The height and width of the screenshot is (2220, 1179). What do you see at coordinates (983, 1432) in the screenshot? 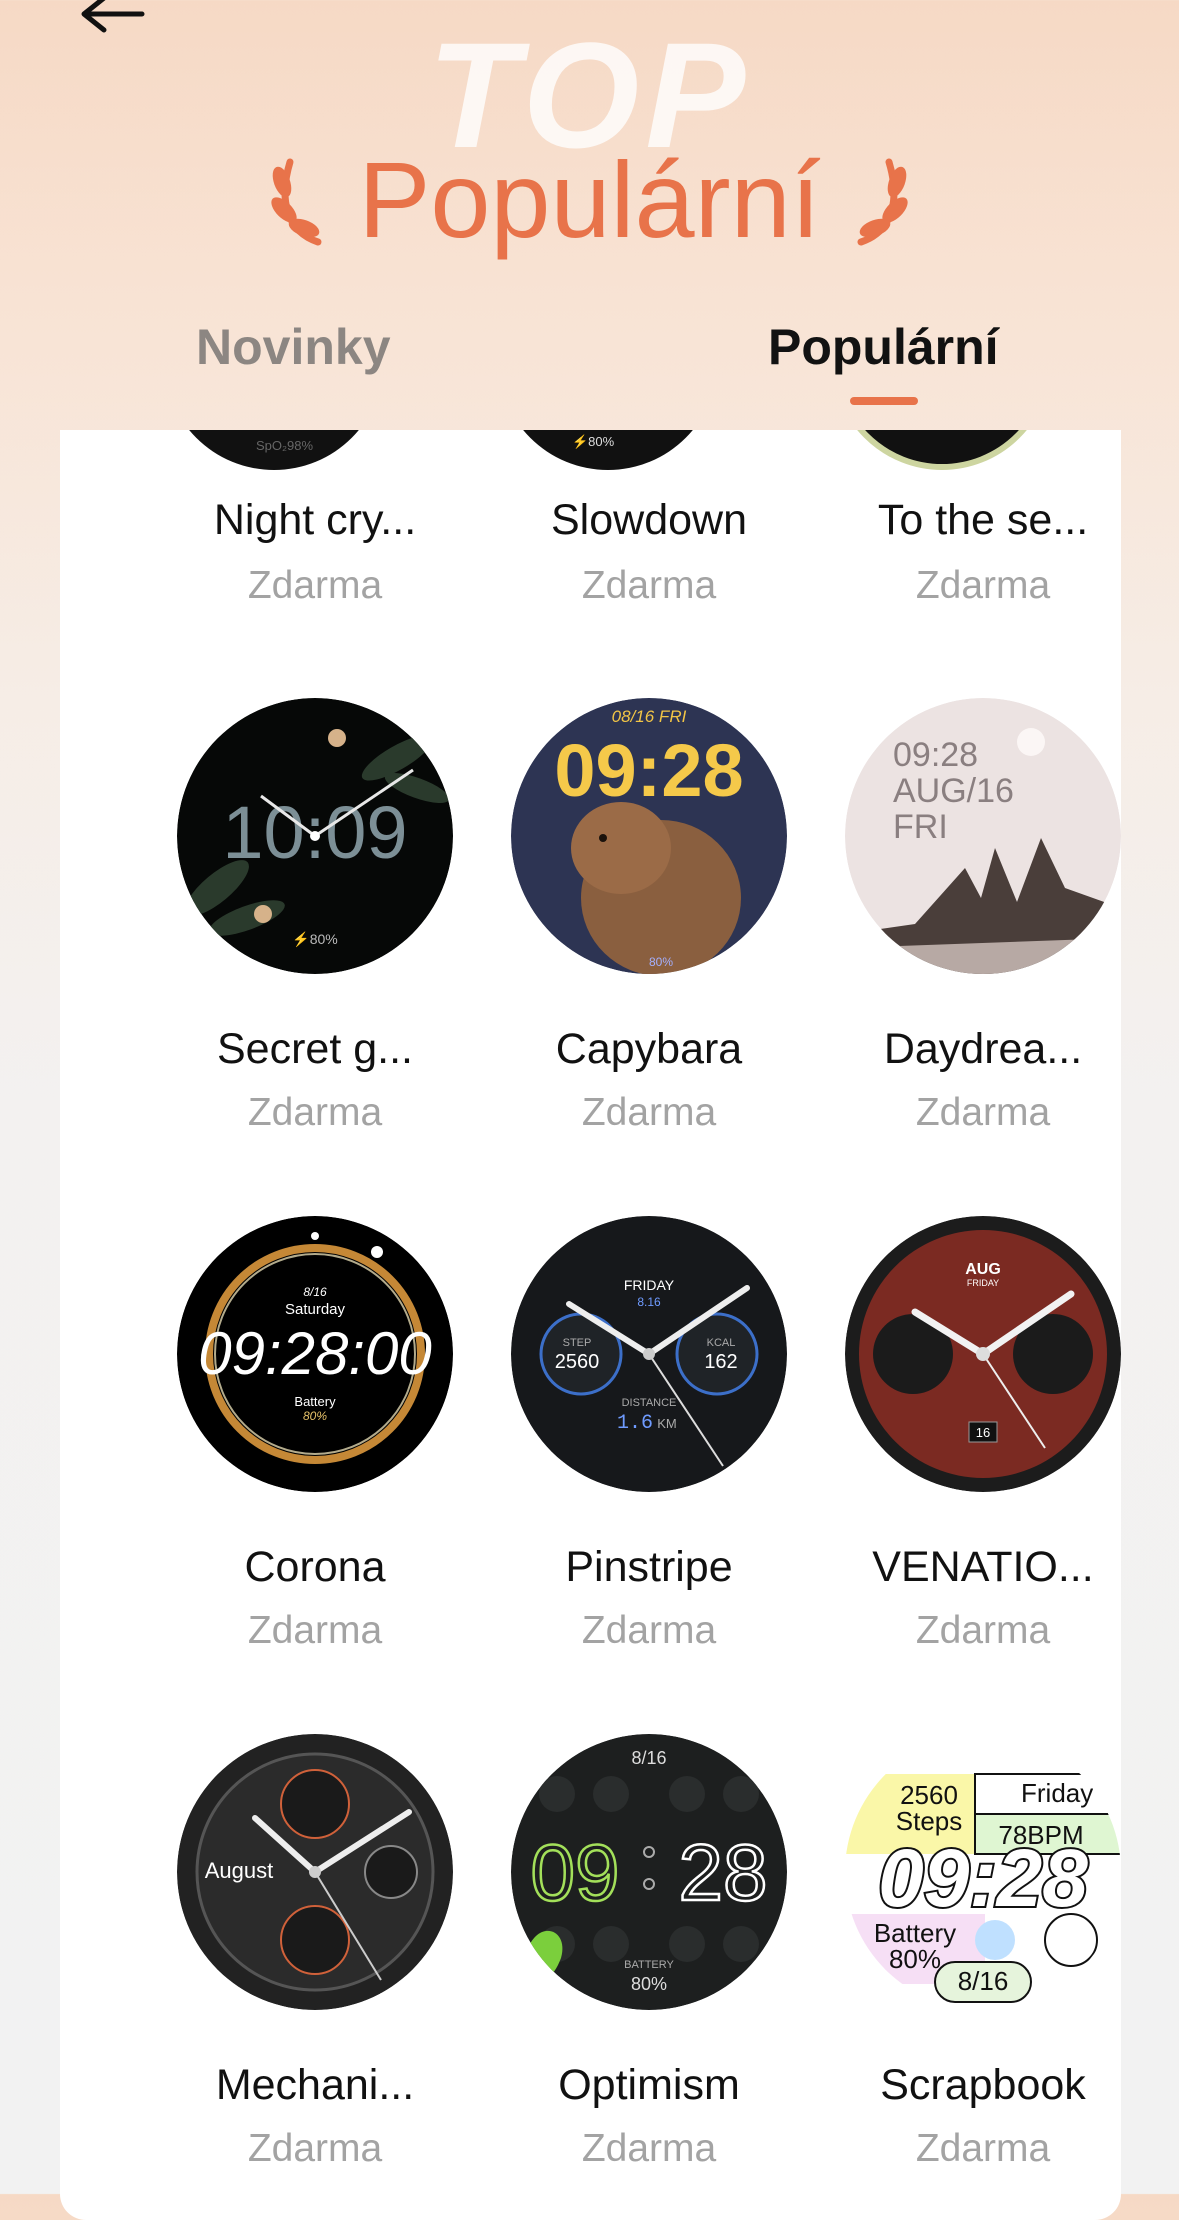
I see `face-date: 16` at bounding box center [983, 1432].